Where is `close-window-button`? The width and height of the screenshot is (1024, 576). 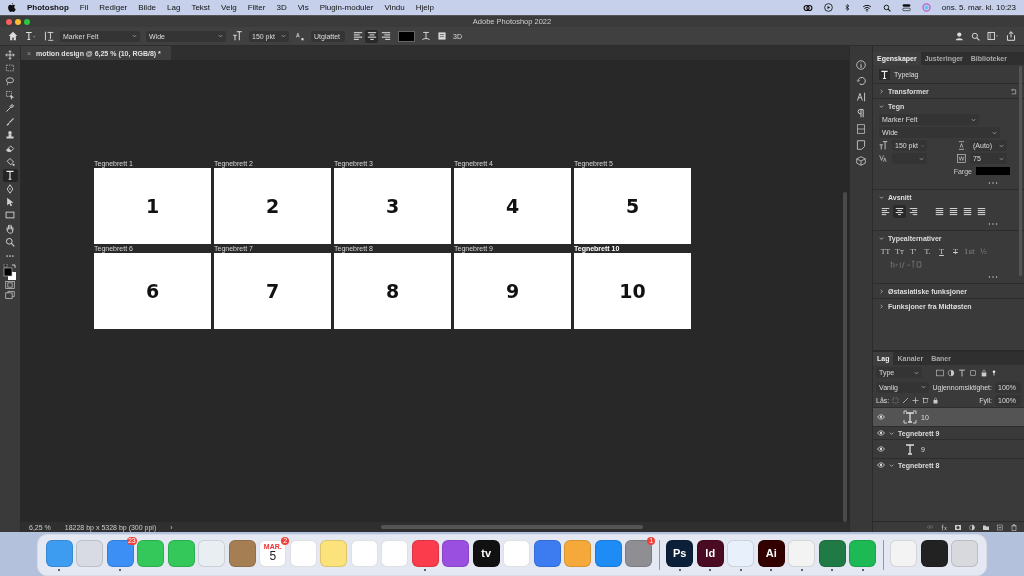
close-window-button is located at coordinates (9, 21).